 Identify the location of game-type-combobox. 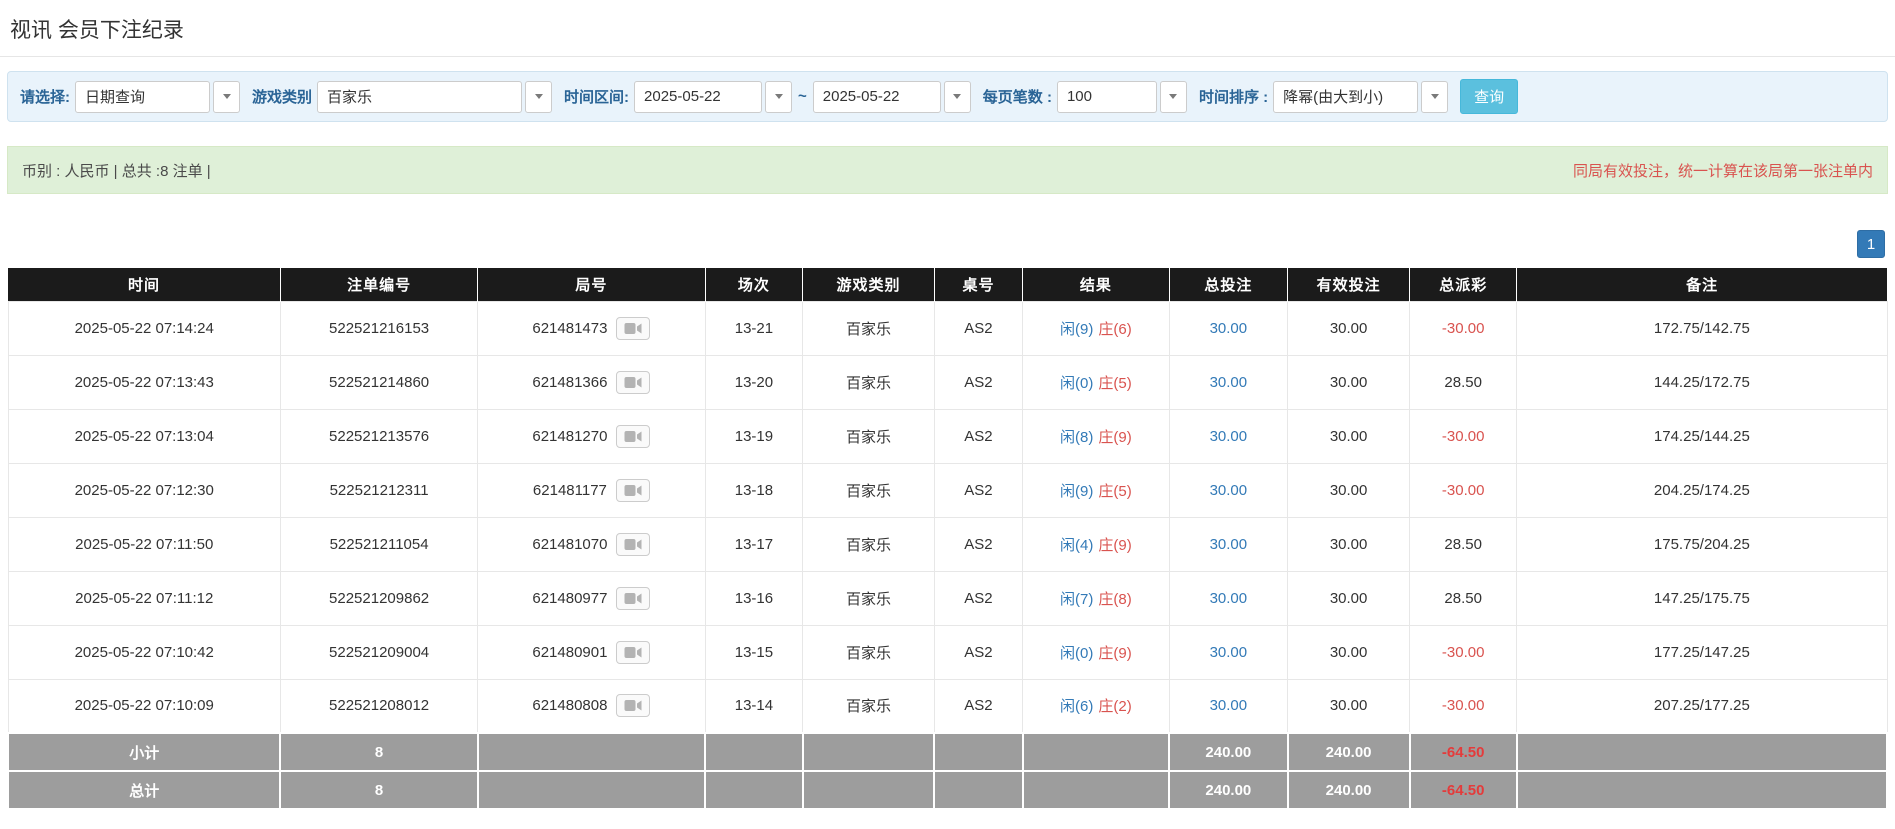
(435, 96).